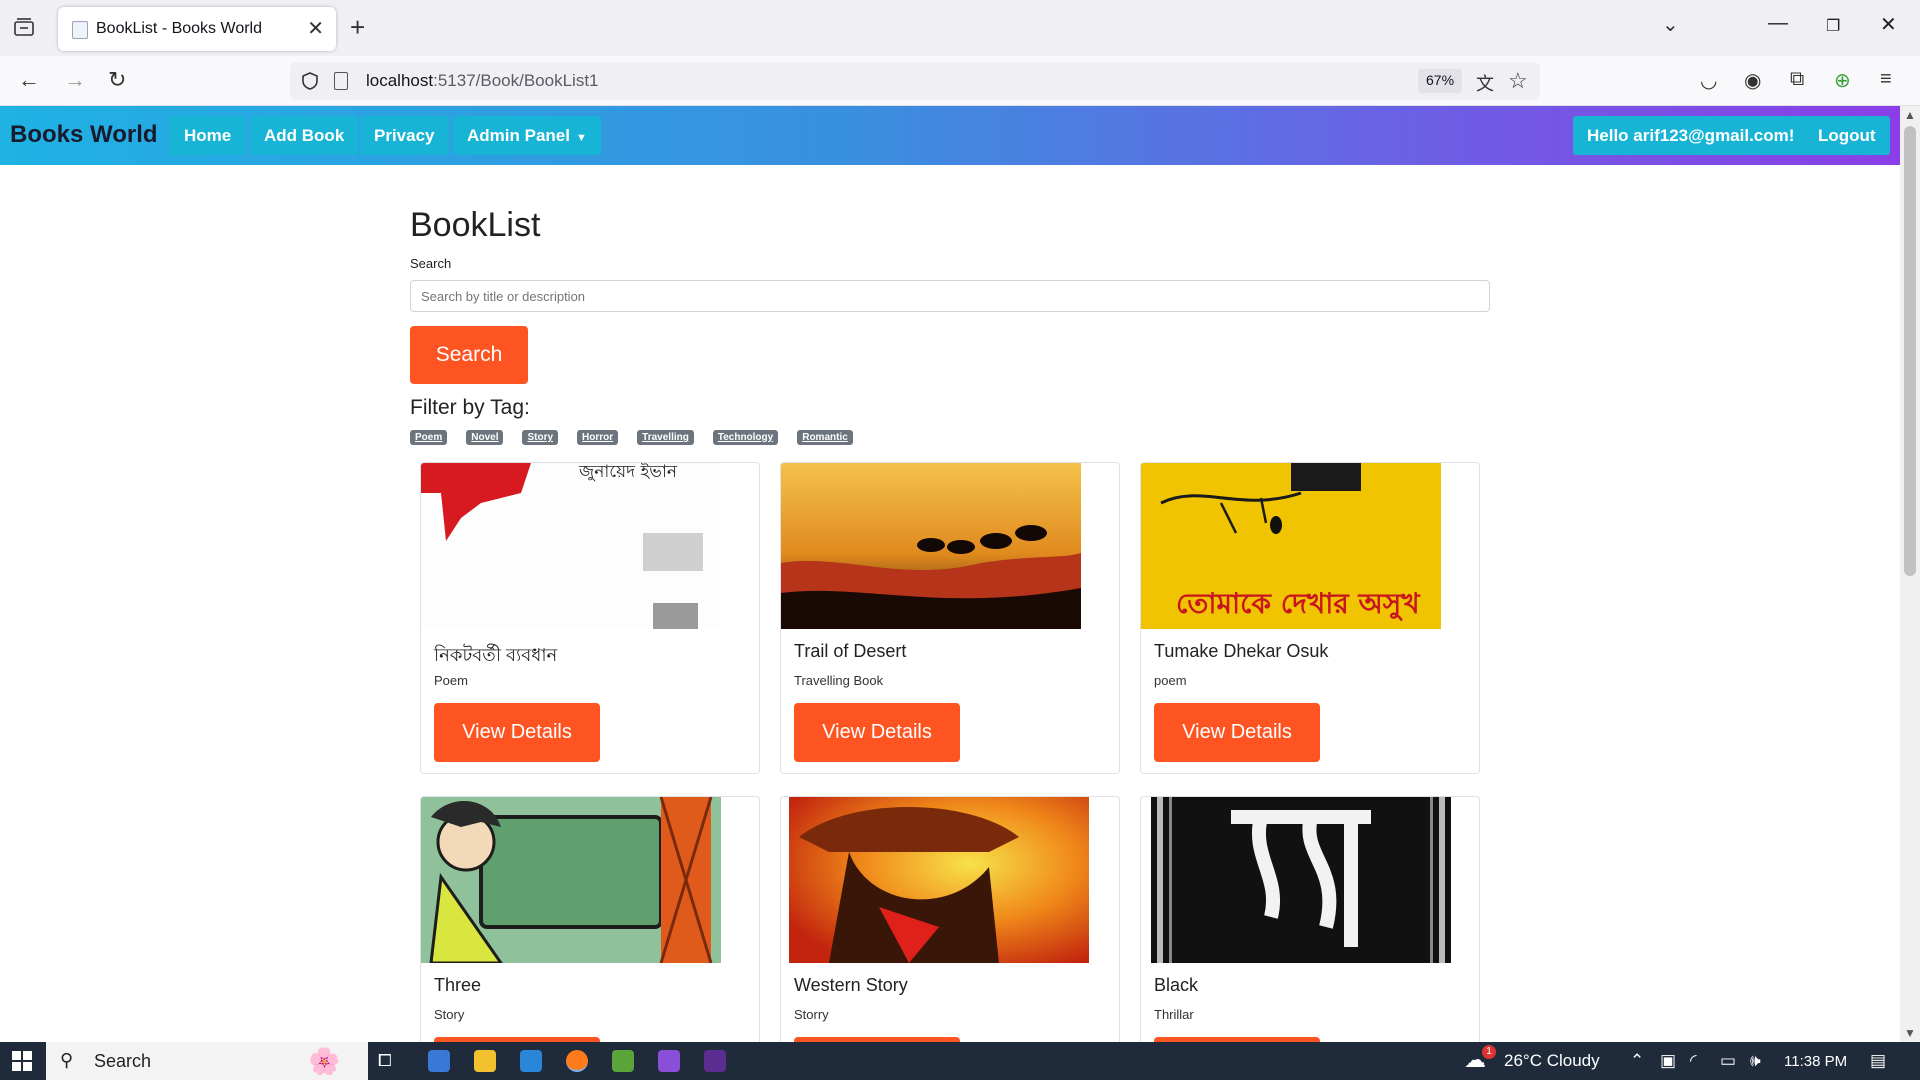 Image resolution: width=1920 pixels, height=1080 pixels. Describe the element at coordinates (485, 1061) in the screenshot. I see `file-explorer-icon` at that location.